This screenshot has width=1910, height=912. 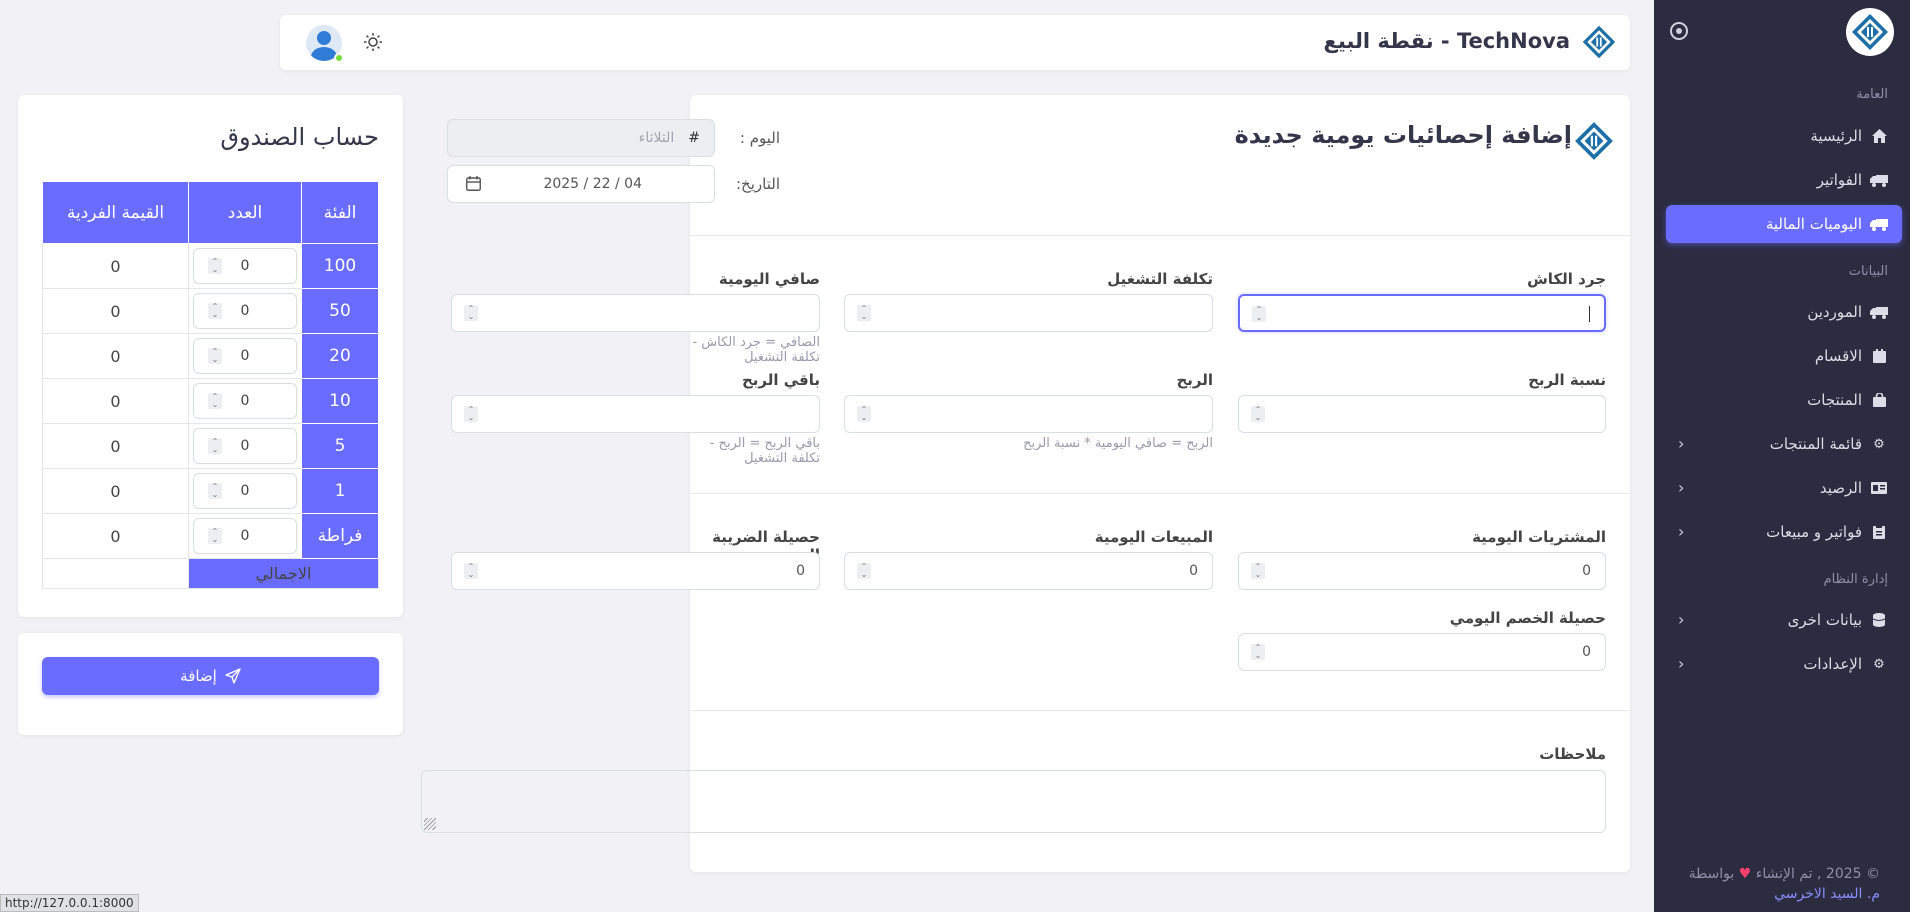 What do you see at coordinates (339, 58) in the screenshot?
I see `online-status-indicator` at bounding box center [339, 58].